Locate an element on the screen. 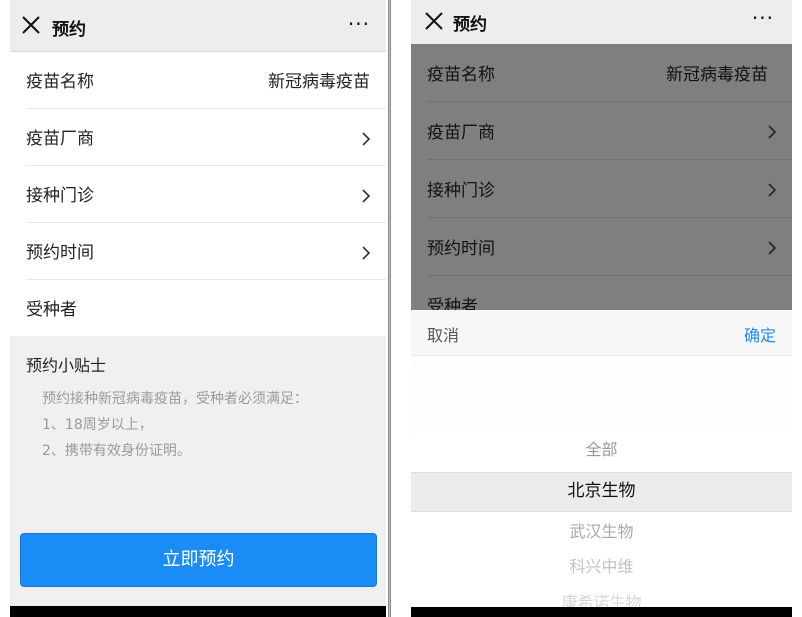 Image resolution: width=802 pixels, height=617 pixels. tips-line: 2、携带有效身份证明。 is located at coordinates (116, 451).